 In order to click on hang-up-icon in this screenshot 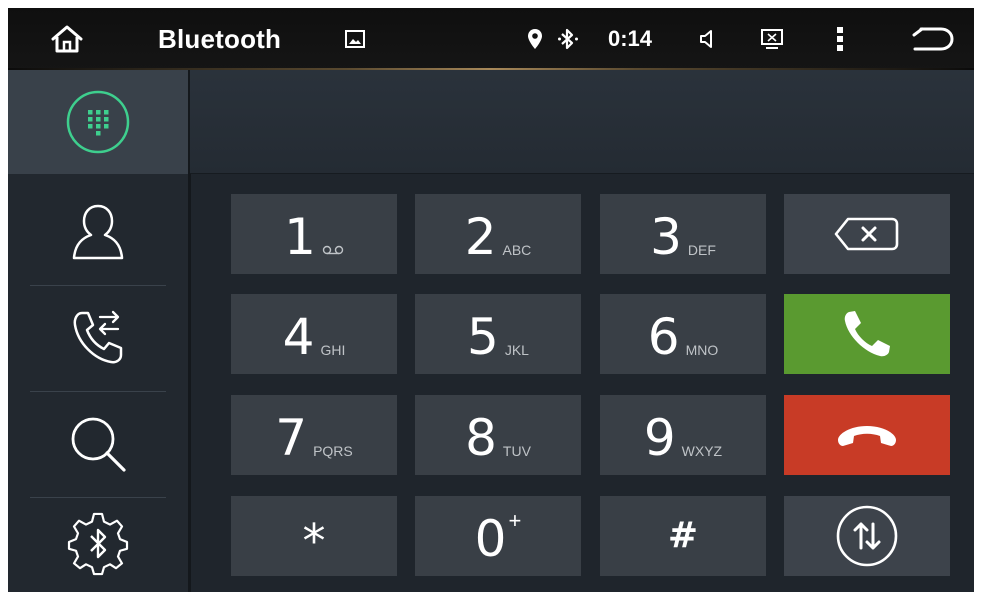, I will do `click(867, 436)`.